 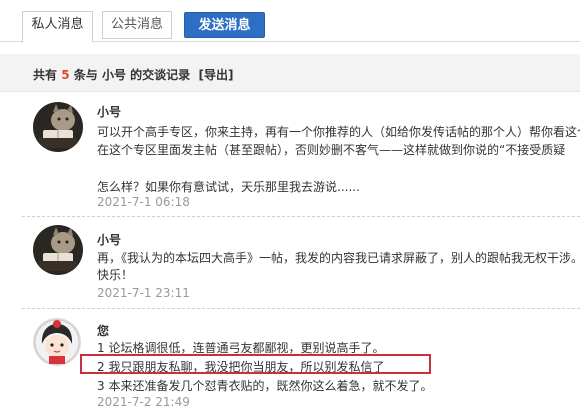 What do you see at coordinates (290, 21) in the screenshot?
I see `message-tabs: 私人消息 公共消息 发送消息` at bounding box center [290, 21].